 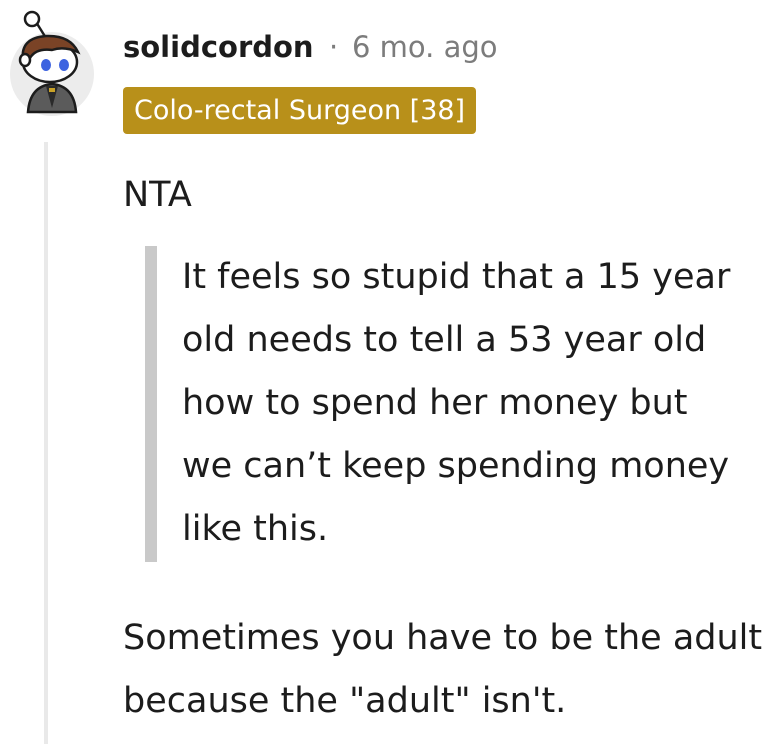 I want to click on comment-text-paragraph: NTA, so click(x=157, y=195).